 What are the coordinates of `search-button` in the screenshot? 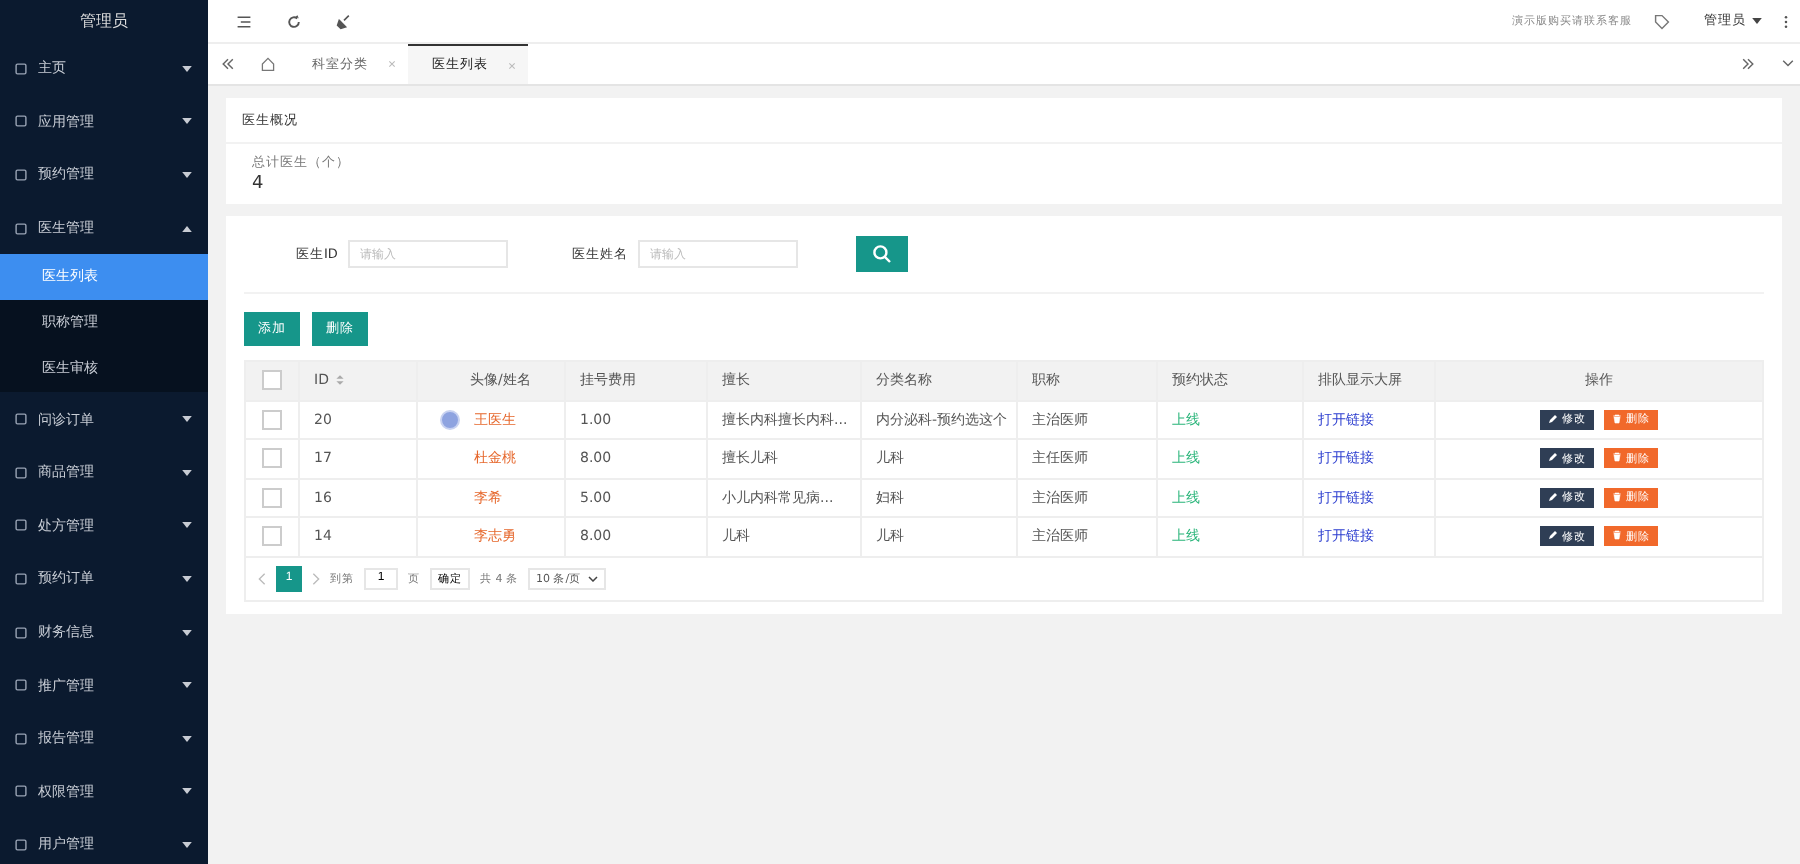 It's located at (881, 254).